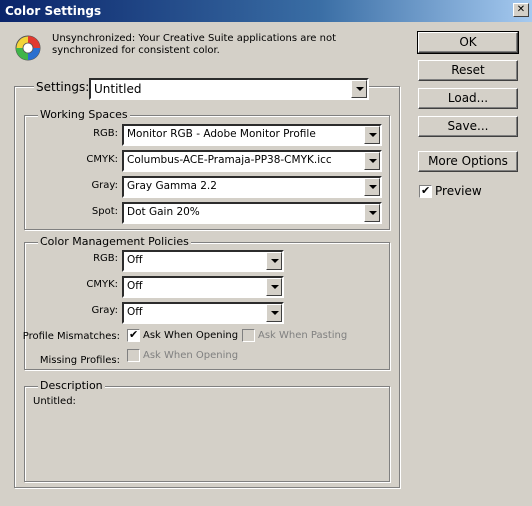 This screenshot has width=532, height=506. What do you see at coordinates (54, 401) in the screenshot?
I see `description-text: Untitled:` at bounding box center [54, 401].